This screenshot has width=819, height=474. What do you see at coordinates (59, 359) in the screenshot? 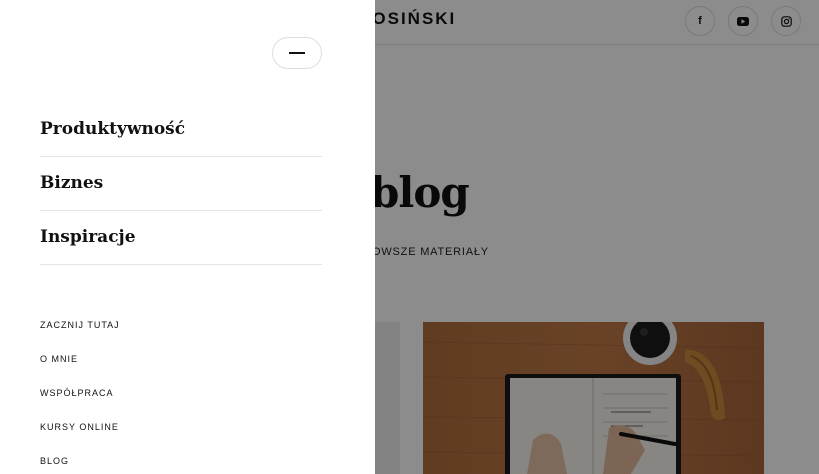
I see `nav-link-o-mnie: O MNIE` at bounding box center [59, 359].